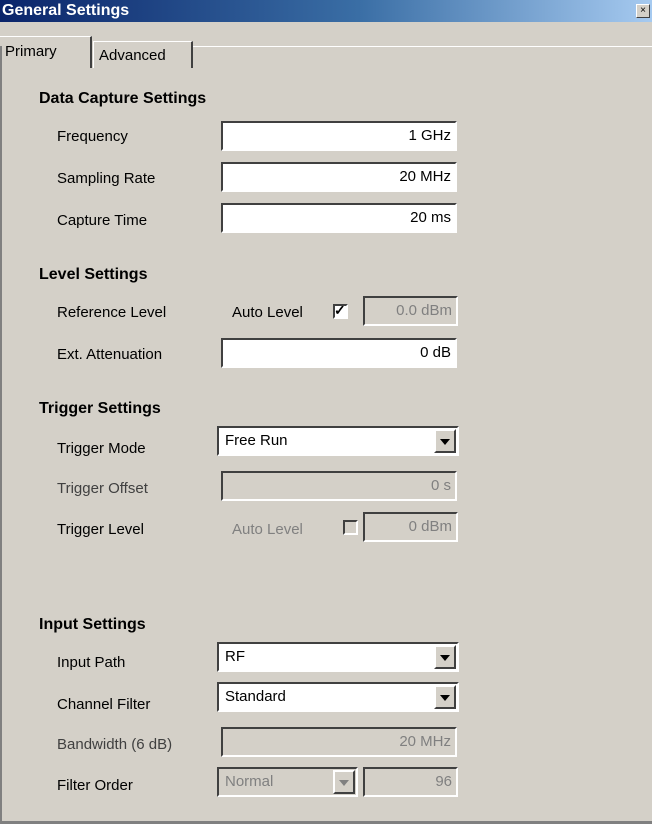  I want to click on channel-filter-value: Standard, so click(255, 696).